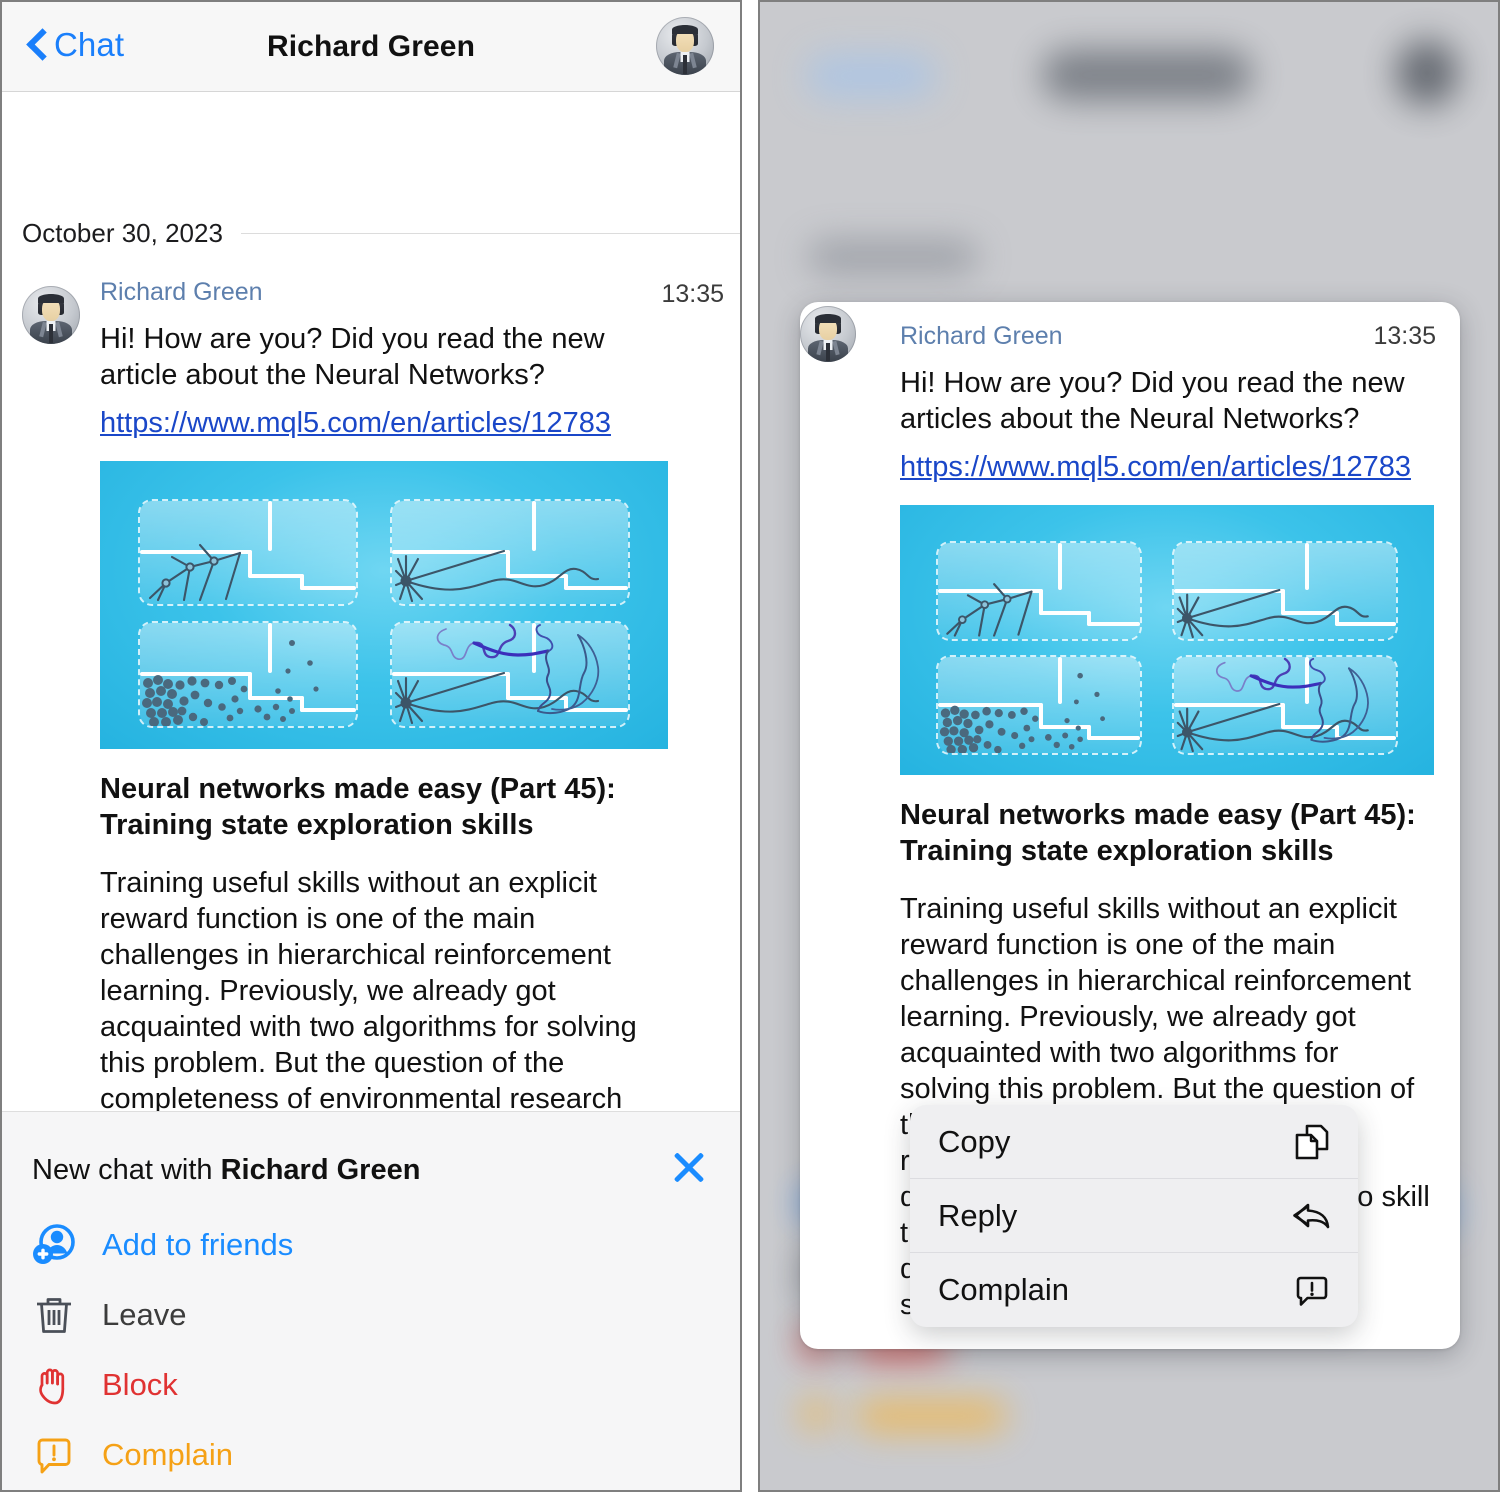  Describe the element at coordinates (893, 257) in the screenshot. I see `blurred-date` at that location.